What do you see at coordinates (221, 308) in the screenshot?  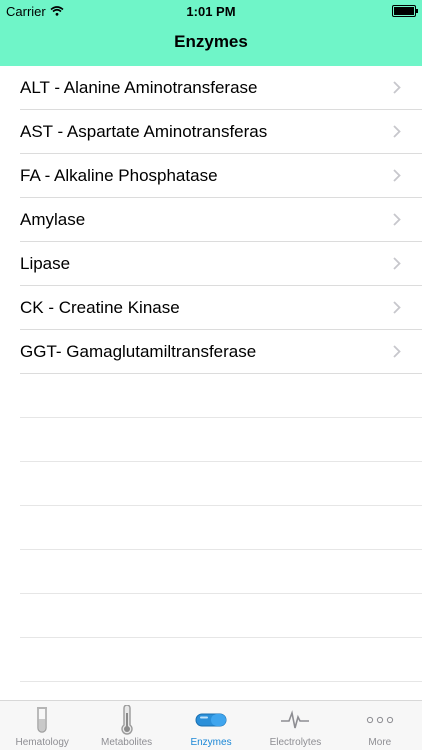 I see `list-item: CK - Creatine Kinase` at bounding box center [221, 308].